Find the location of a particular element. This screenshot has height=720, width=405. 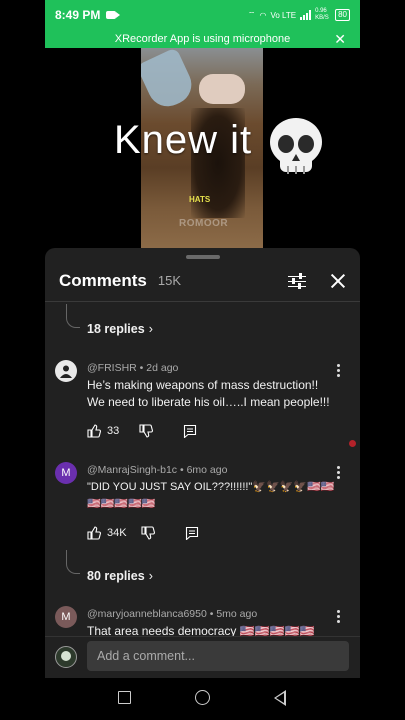

comment-meta: @FRISHR • 2d ago is located at coordinates (133, 368).